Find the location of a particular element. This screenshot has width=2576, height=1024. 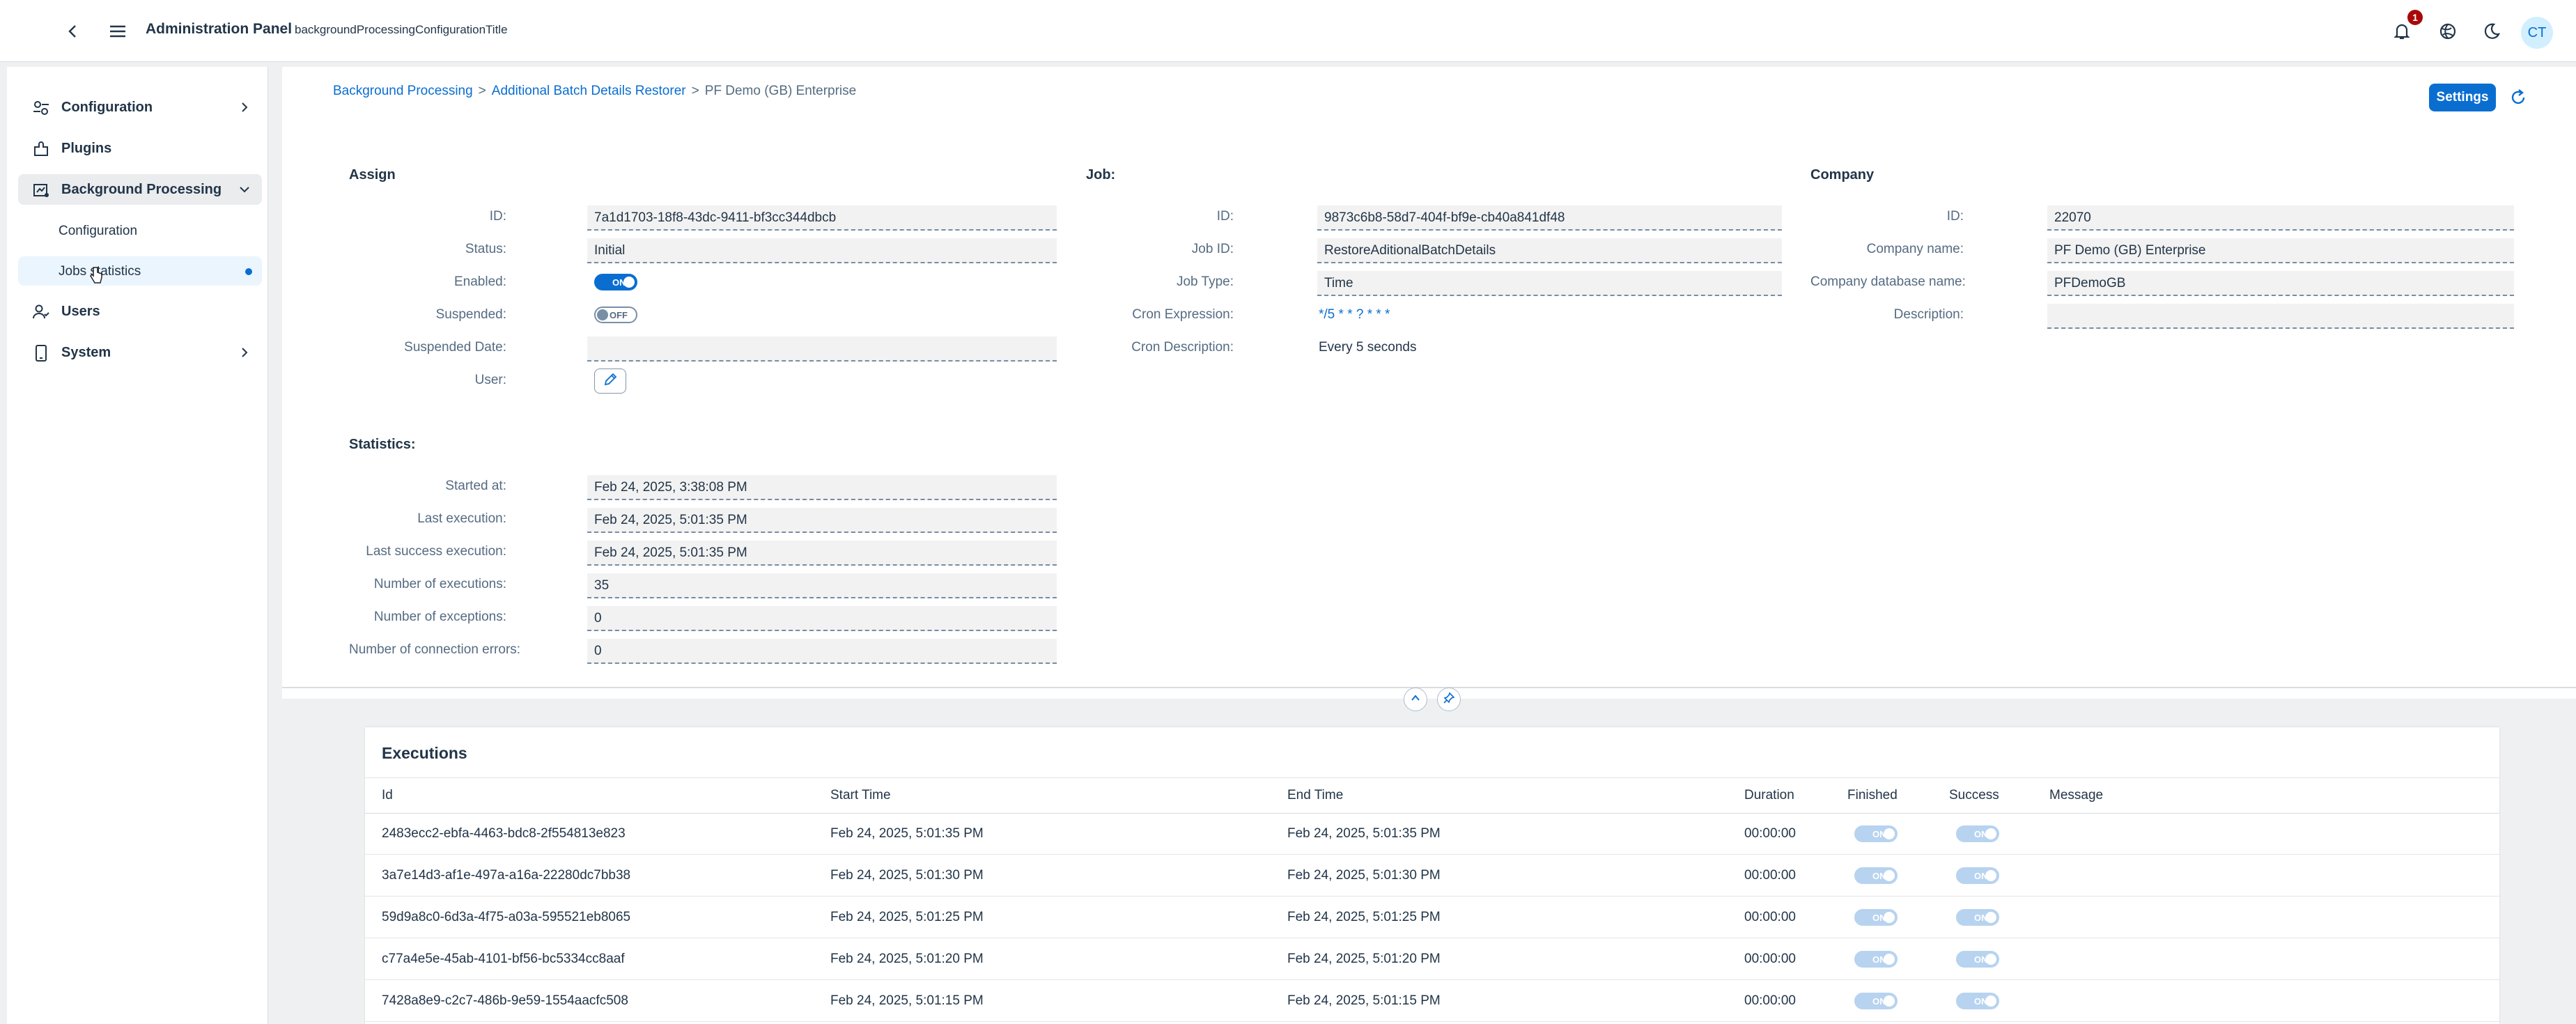

collapse-header-button is located at coordinates (1415, 699).